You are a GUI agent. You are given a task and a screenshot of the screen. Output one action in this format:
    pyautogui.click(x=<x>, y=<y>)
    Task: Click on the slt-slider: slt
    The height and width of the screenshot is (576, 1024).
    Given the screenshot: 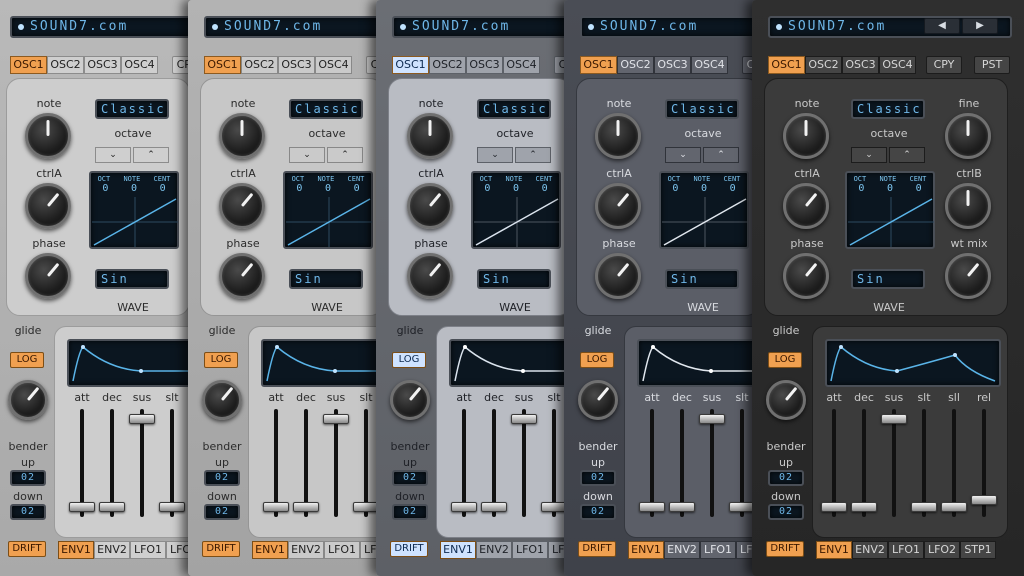 What is the action you would take?
    pyautogui.click(x=172, y=454)
    